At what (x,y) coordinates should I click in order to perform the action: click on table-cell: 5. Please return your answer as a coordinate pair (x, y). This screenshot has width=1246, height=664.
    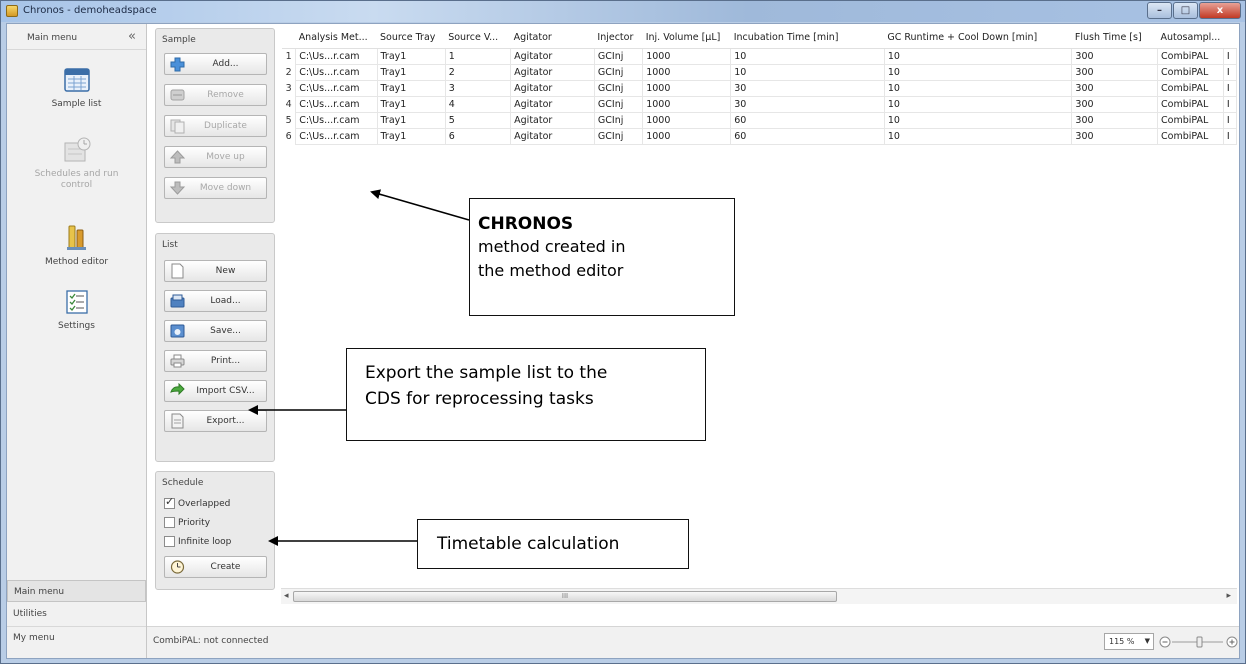
    Looking at the image, I should click on (478, 120).